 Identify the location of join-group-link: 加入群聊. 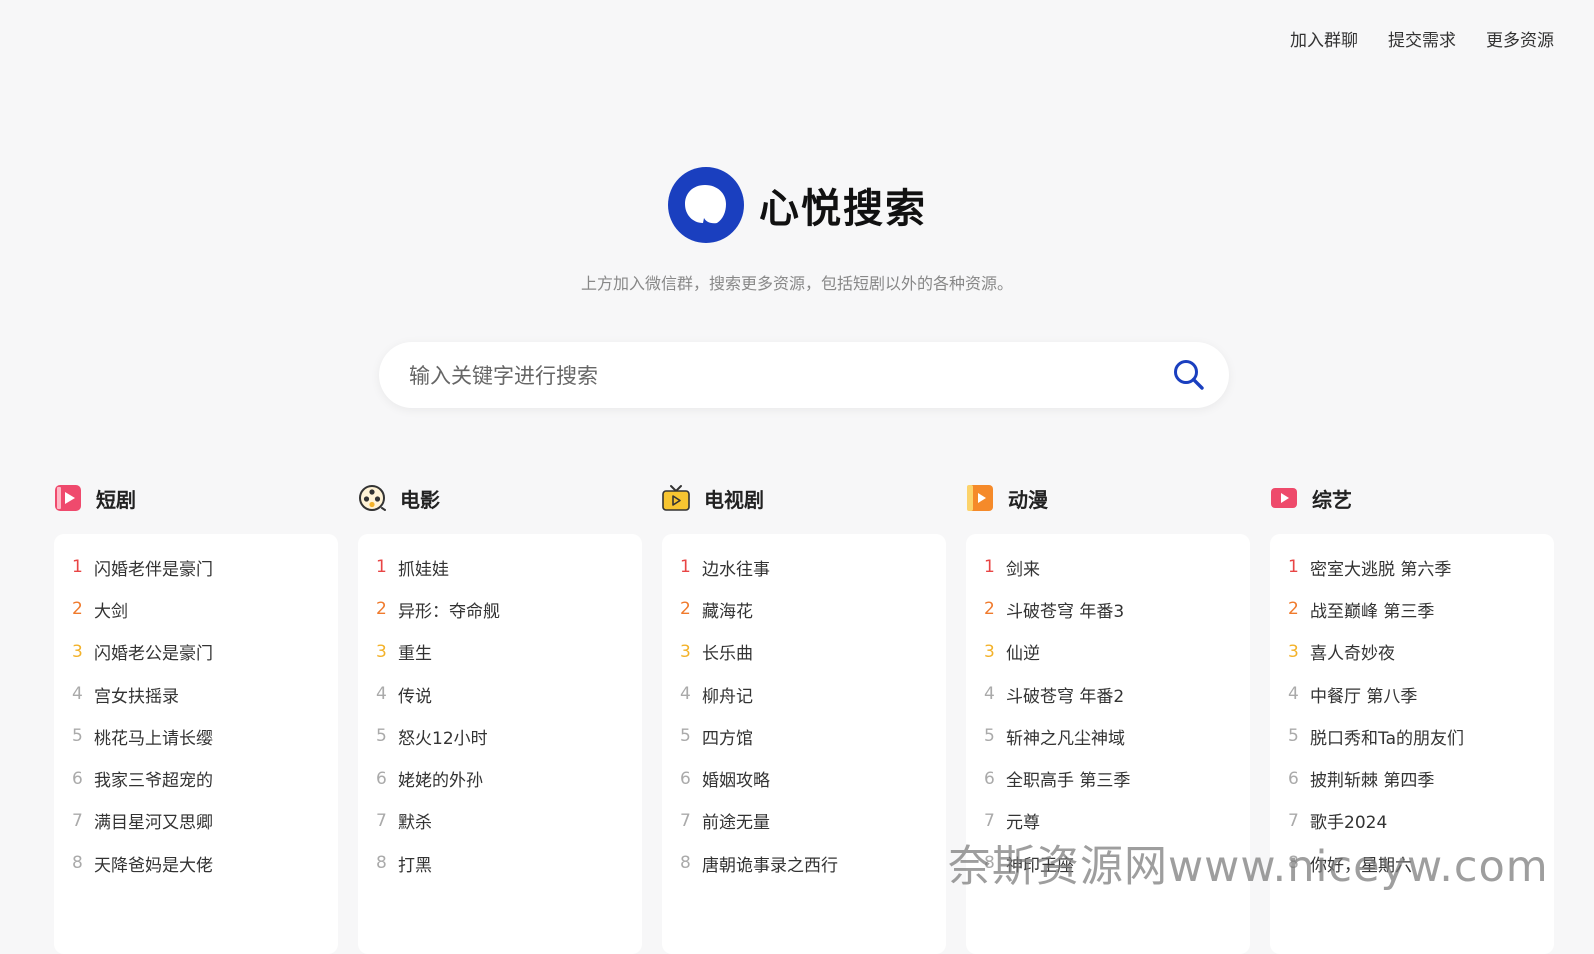
(1324, 38).